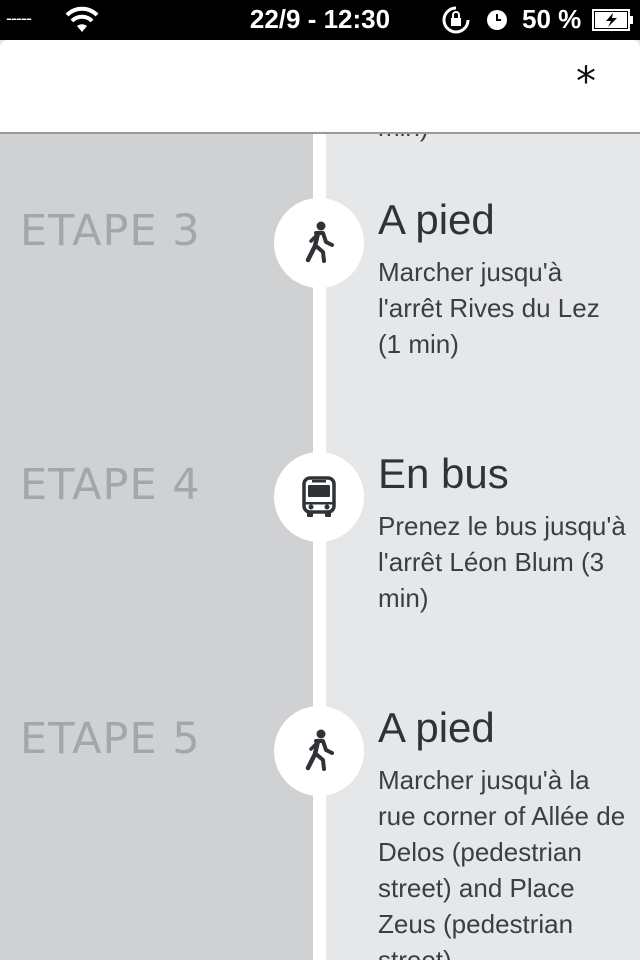 This screenshot has height=960, width=640. Describe the element at coordinates (320, 20) in the screenshot. I see `status-bar: ----- 22/9 - 12:30 50 %` at that location.